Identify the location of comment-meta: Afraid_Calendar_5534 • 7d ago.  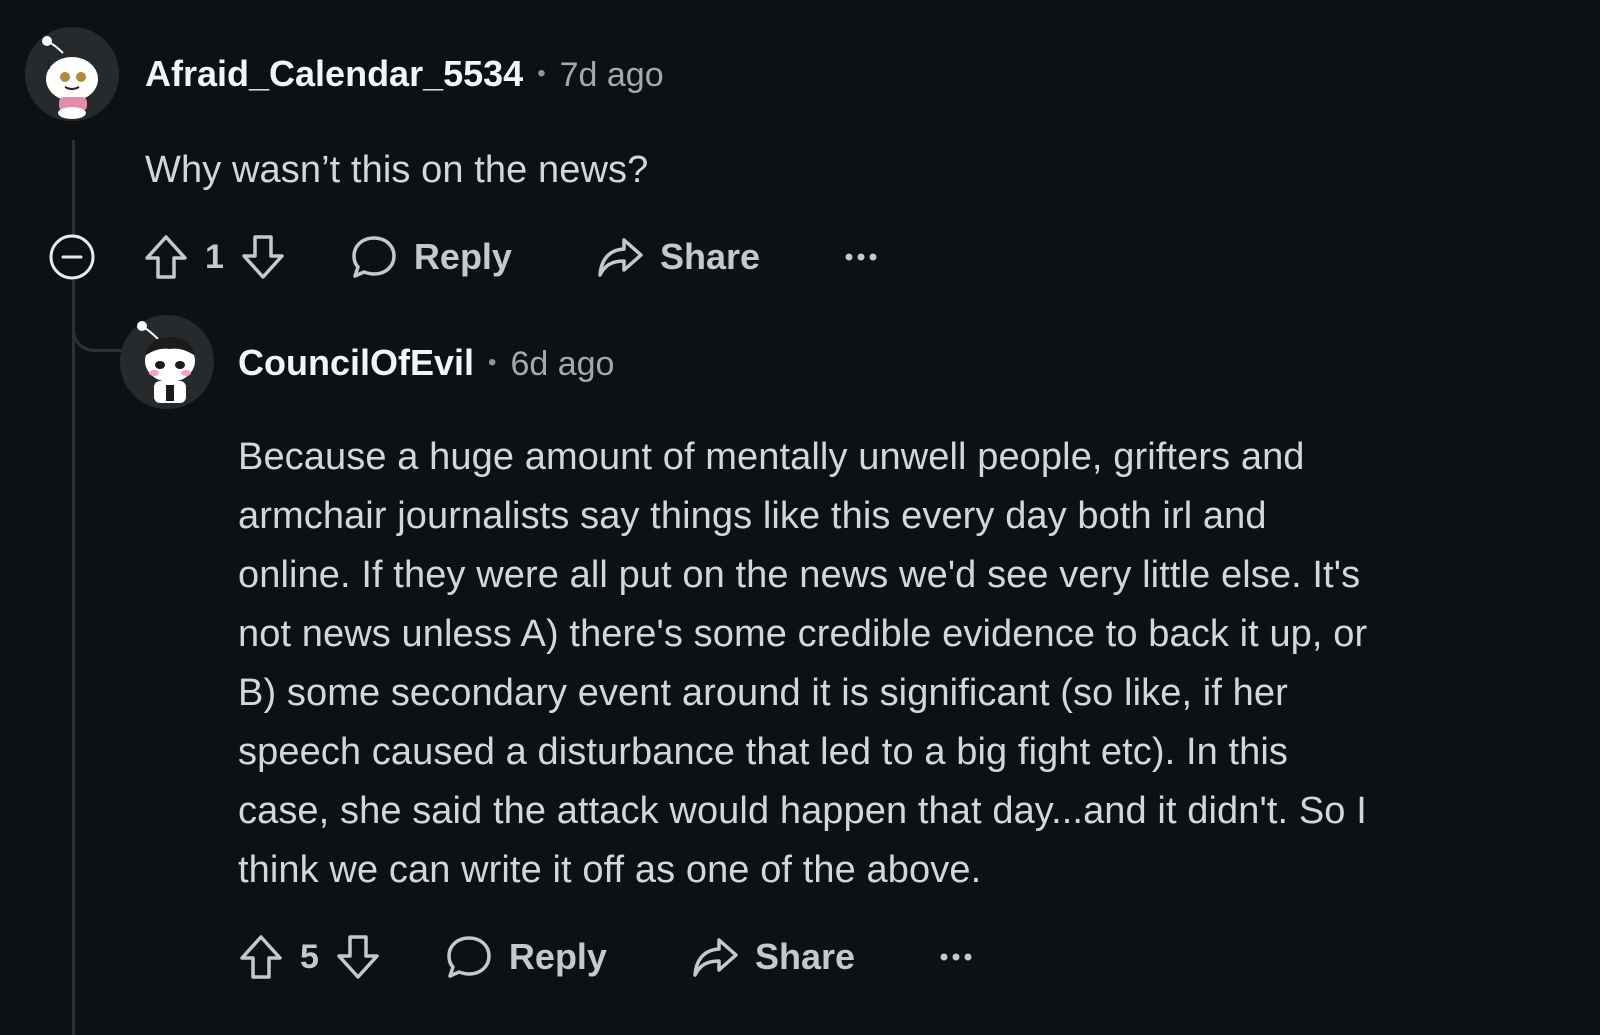
(404, 74).